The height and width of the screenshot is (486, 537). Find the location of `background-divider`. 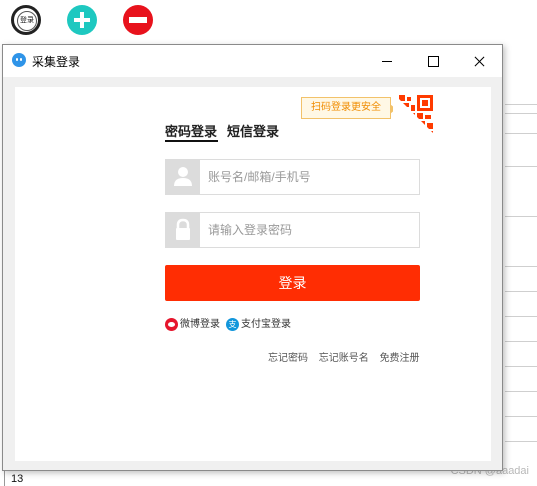

background-divider is located at coordinates (4, 478).